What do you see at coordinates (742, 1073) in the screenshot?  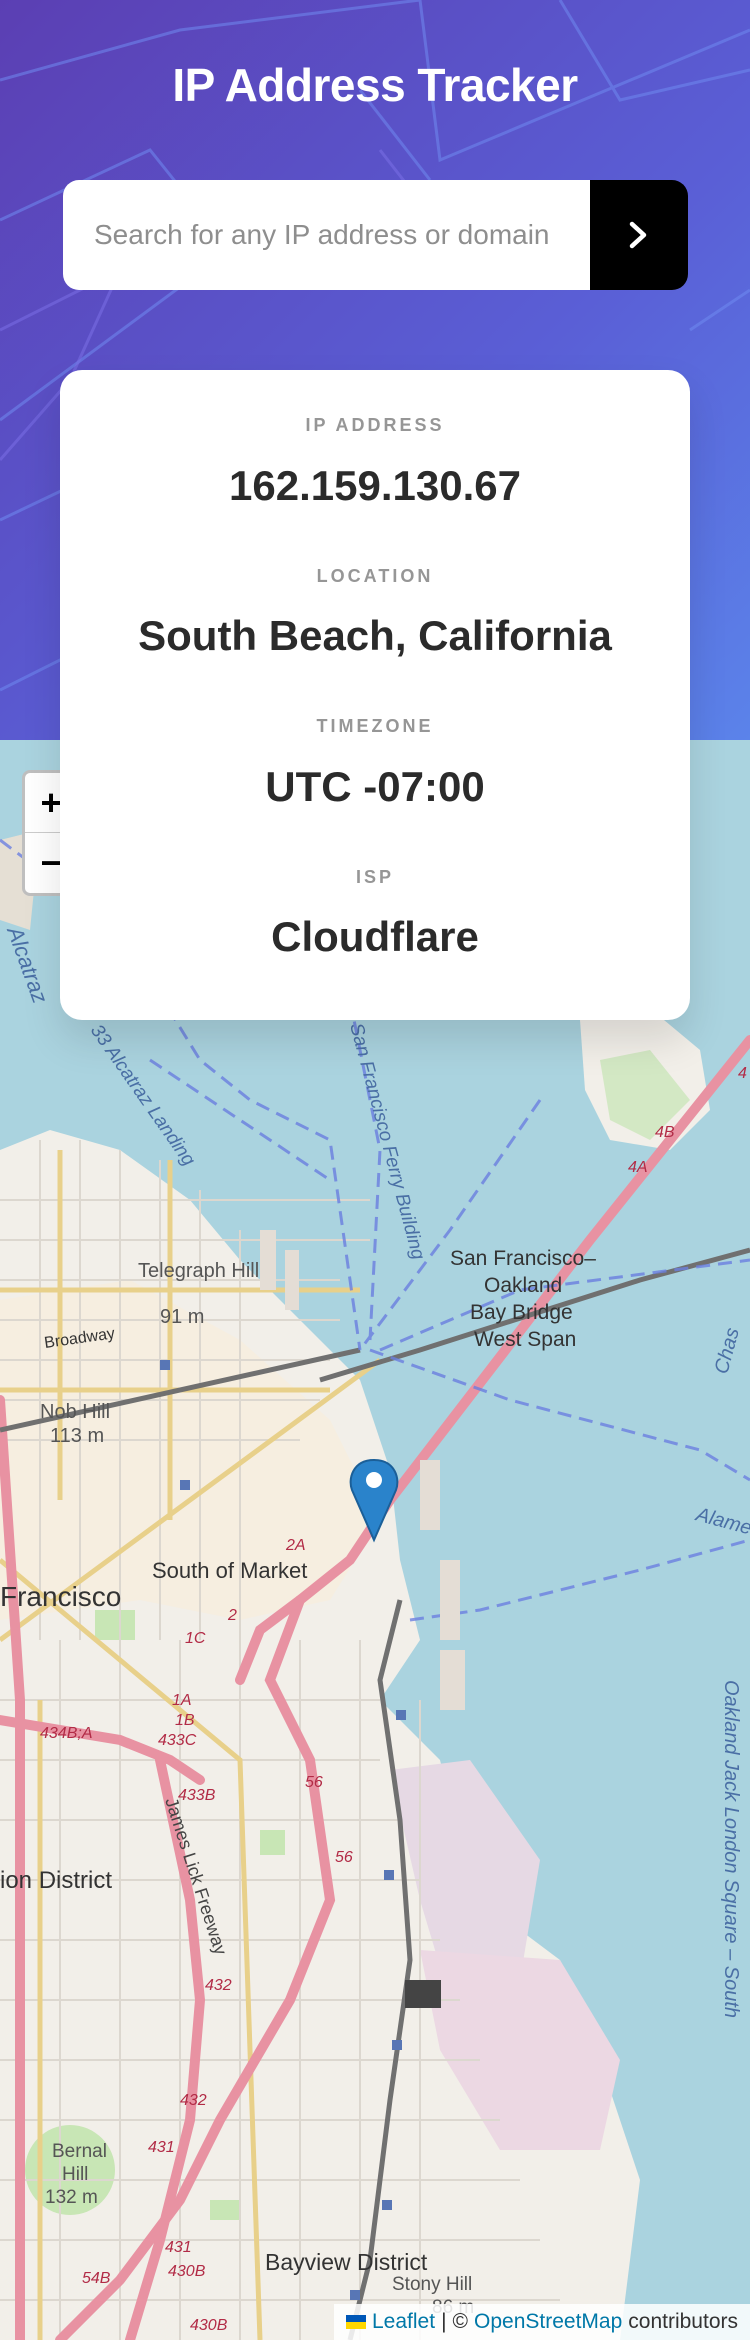 I see `map-route-4: 4` at bounding box center [742, 1073].